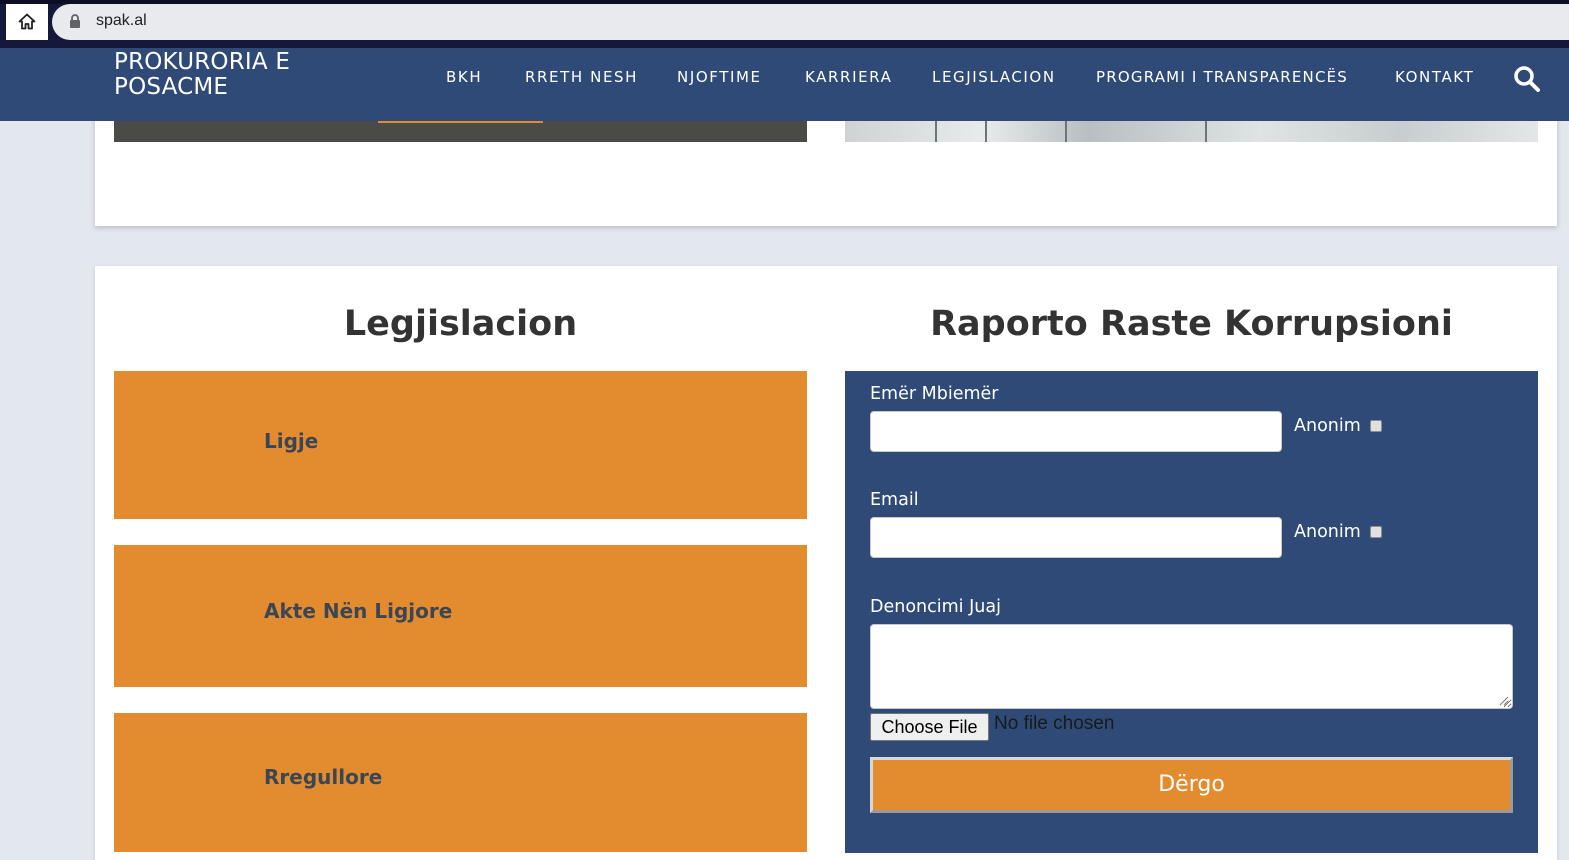 The image size is (1569, 860). What do you see at coordinates (1076, 537) in the screenshot?
I see `email-input` at bounding box center [1076, 537].